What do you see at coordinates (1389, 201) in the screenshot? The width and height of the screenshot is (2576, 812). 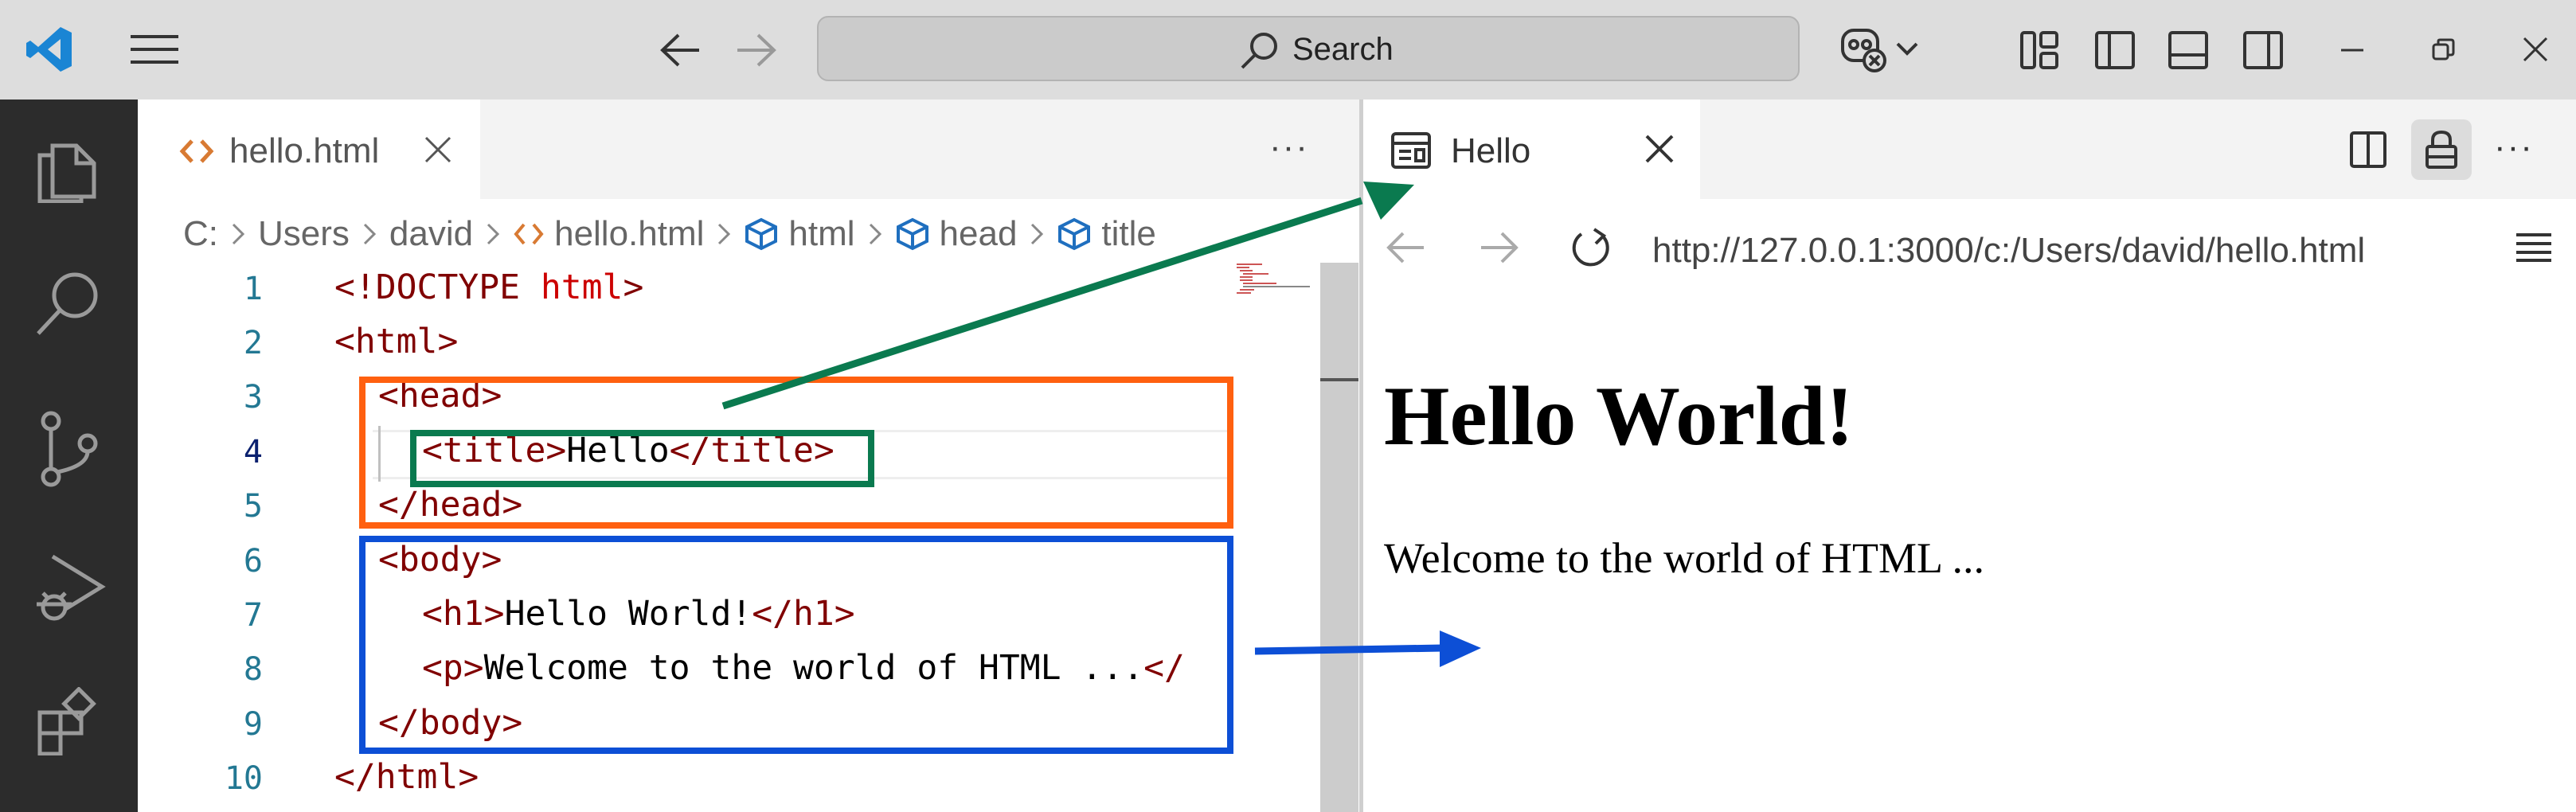 I see `title-arrow-head` at bounding box center [1389, 201].